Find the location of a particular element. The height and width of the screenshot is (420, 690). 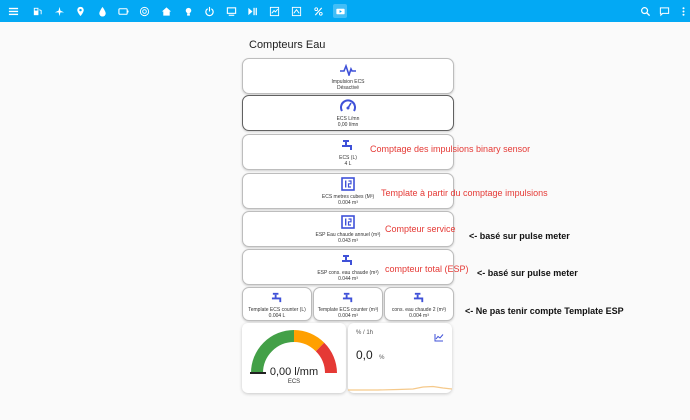

note-comptage-impulsions: Comptage des impulsions binary sensor is located at coordinates (450, 149).